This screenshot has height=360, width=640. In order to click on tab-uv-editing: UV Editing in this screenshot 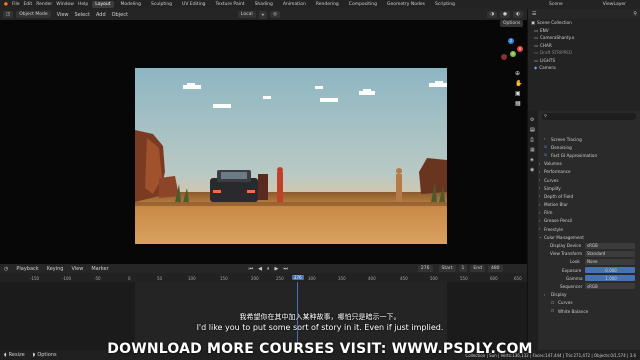, I will do `click(193, 4)`.